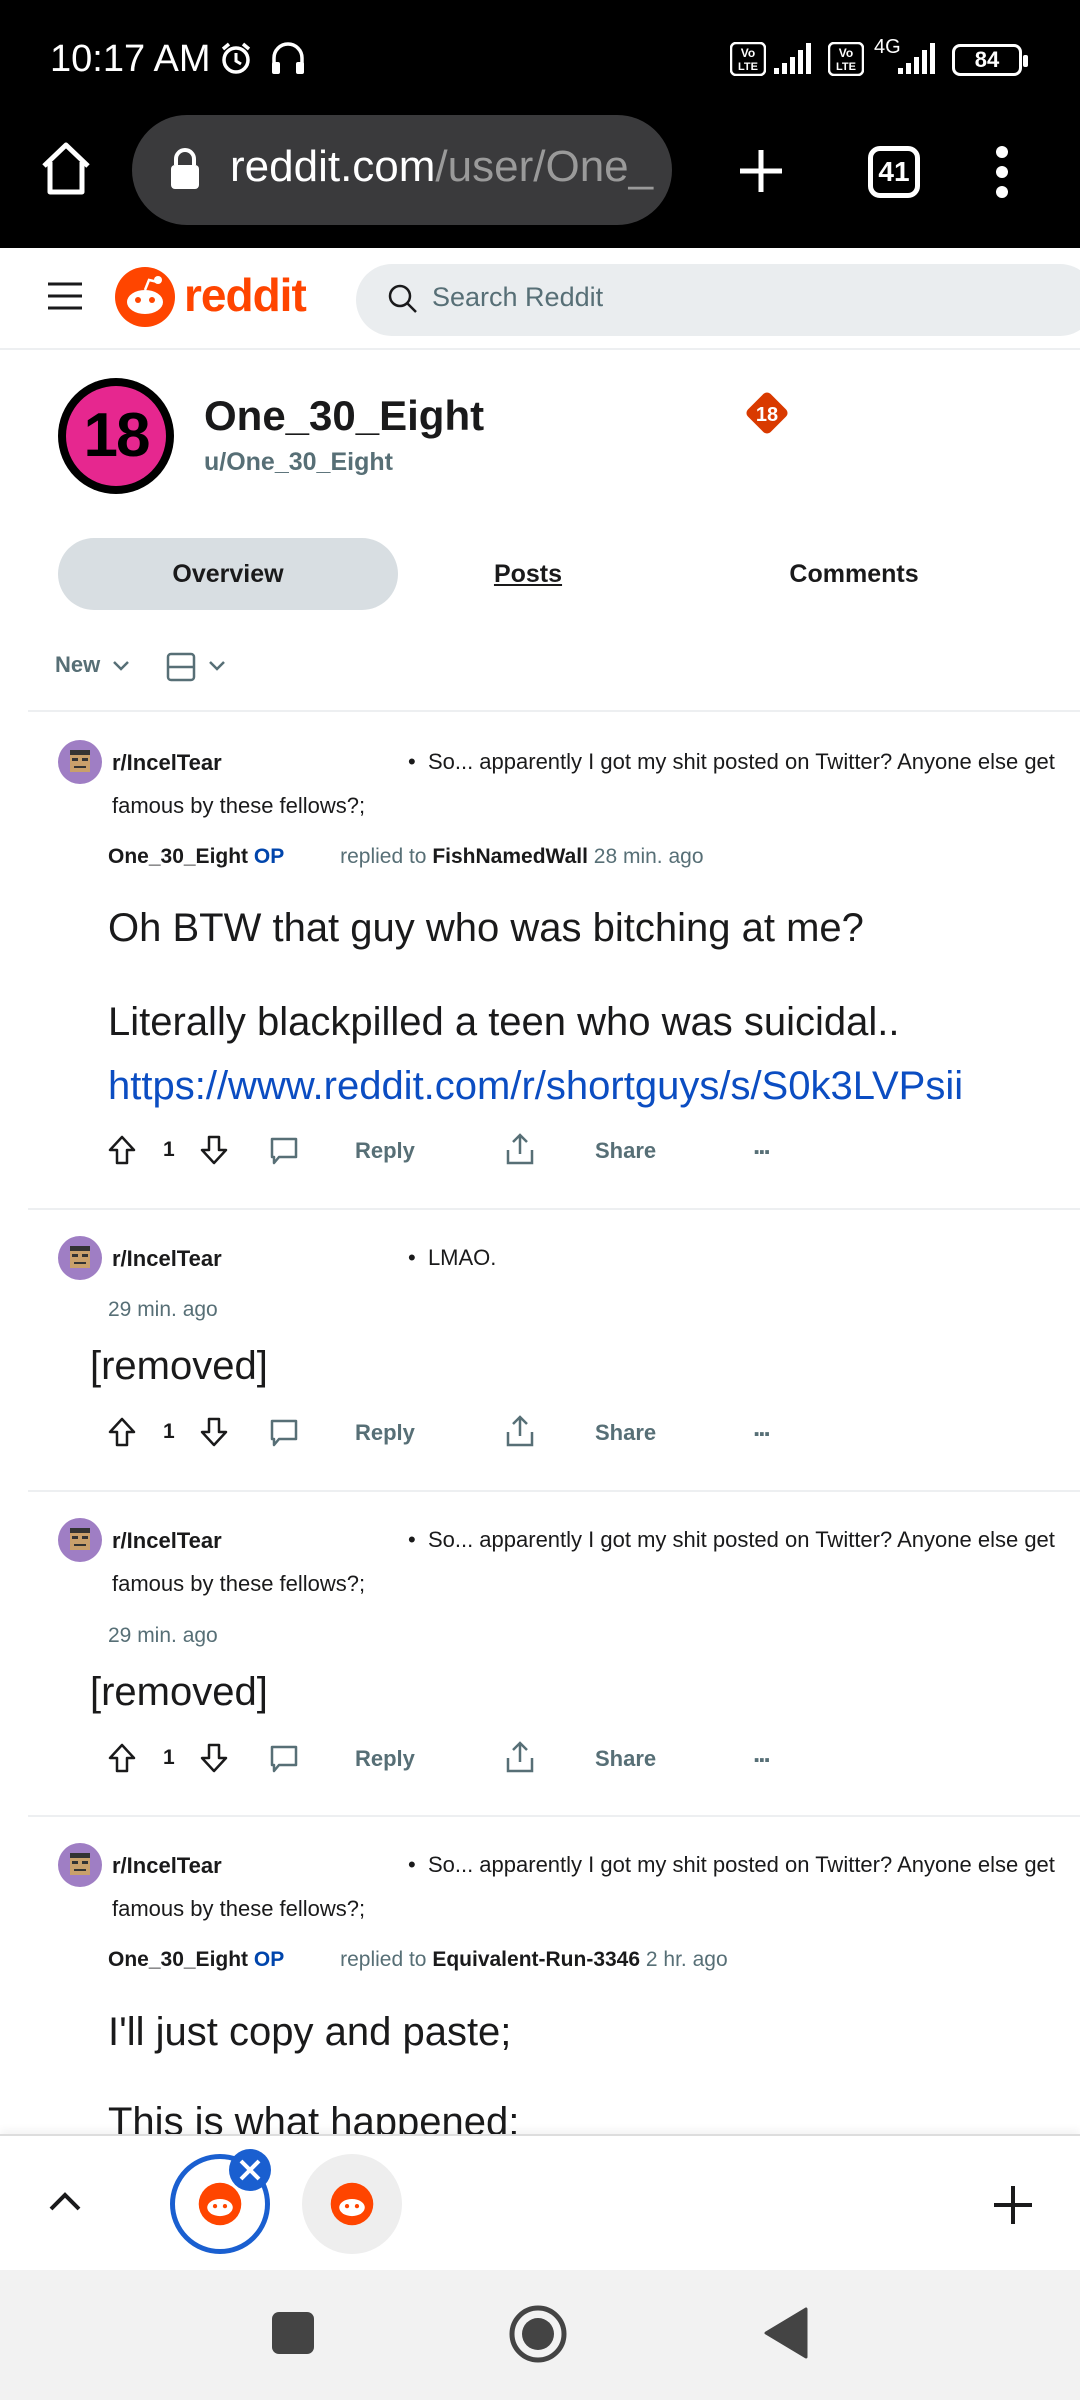  Describe the element at coordinates (352, 2204) in the screenshot. I see `reddit-tab-icon` at that location.